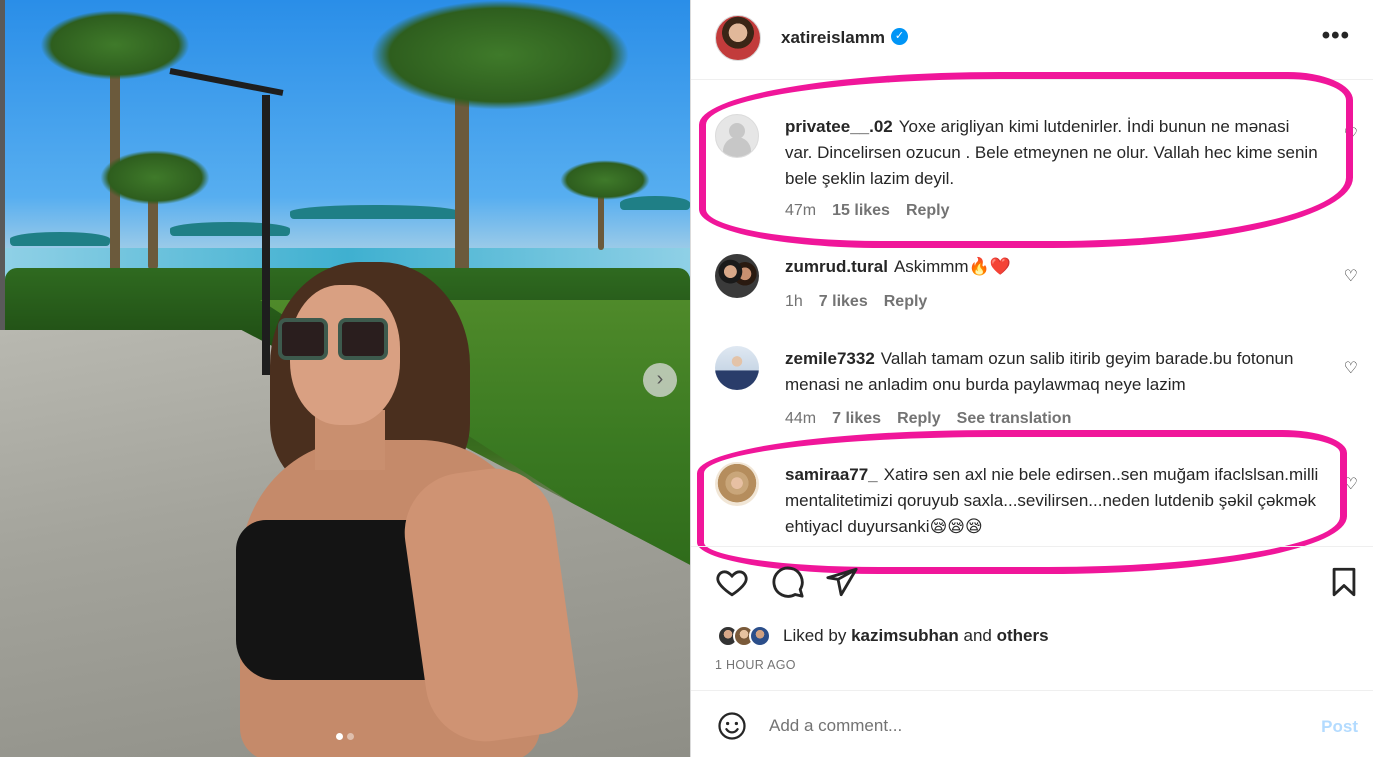  What do you see at coordinates (861, 211) in the screenshot?
I see `comment-likes: 15 likes` at bounding box center [861, 211].